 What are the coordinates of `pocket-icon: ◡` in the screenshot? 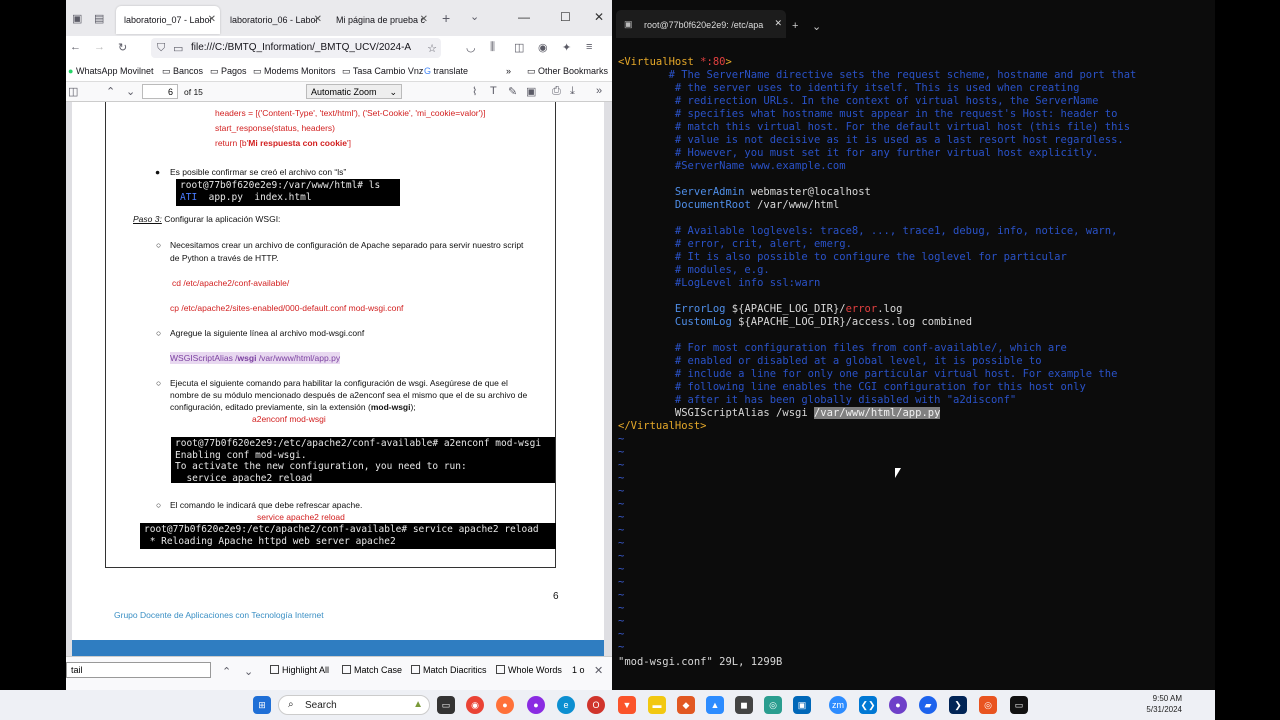 It's located at (471, 47).